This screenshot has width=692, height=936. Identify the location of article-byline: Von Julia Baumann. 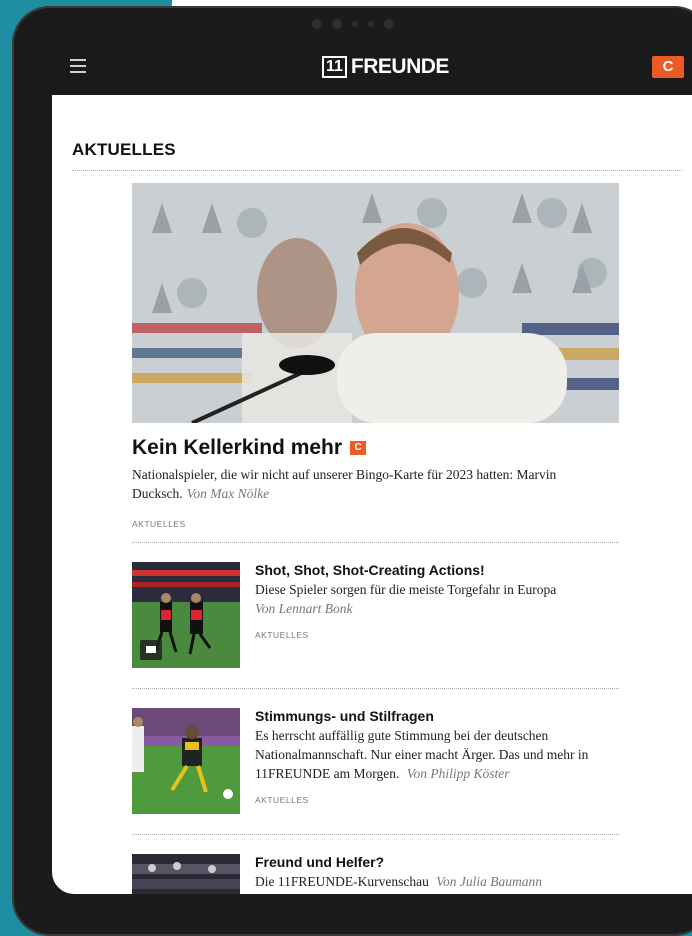
(489, 881).